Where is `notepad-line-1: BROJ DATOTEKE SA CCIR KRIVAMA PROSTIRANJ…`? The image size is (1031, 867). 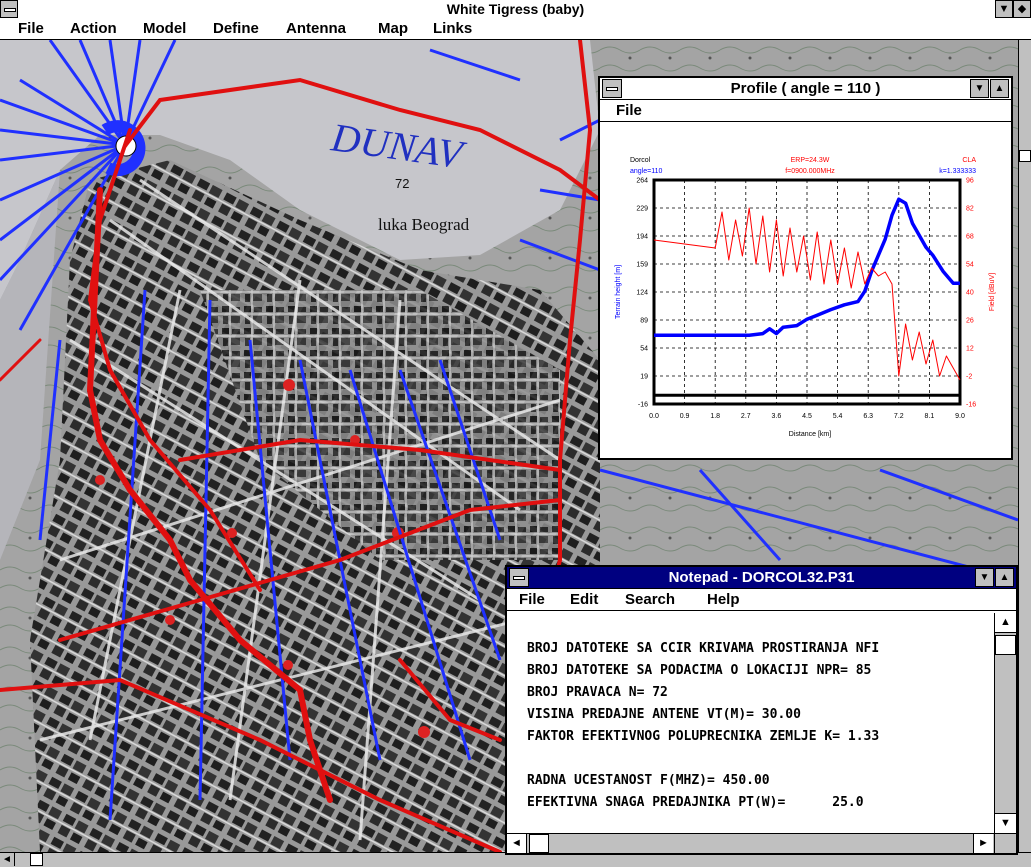
notepad-line-1: BROJ DATOTEKE SA CCIR KRIVAMA PROSTIRANJ… is located at coordinates (703, 648).